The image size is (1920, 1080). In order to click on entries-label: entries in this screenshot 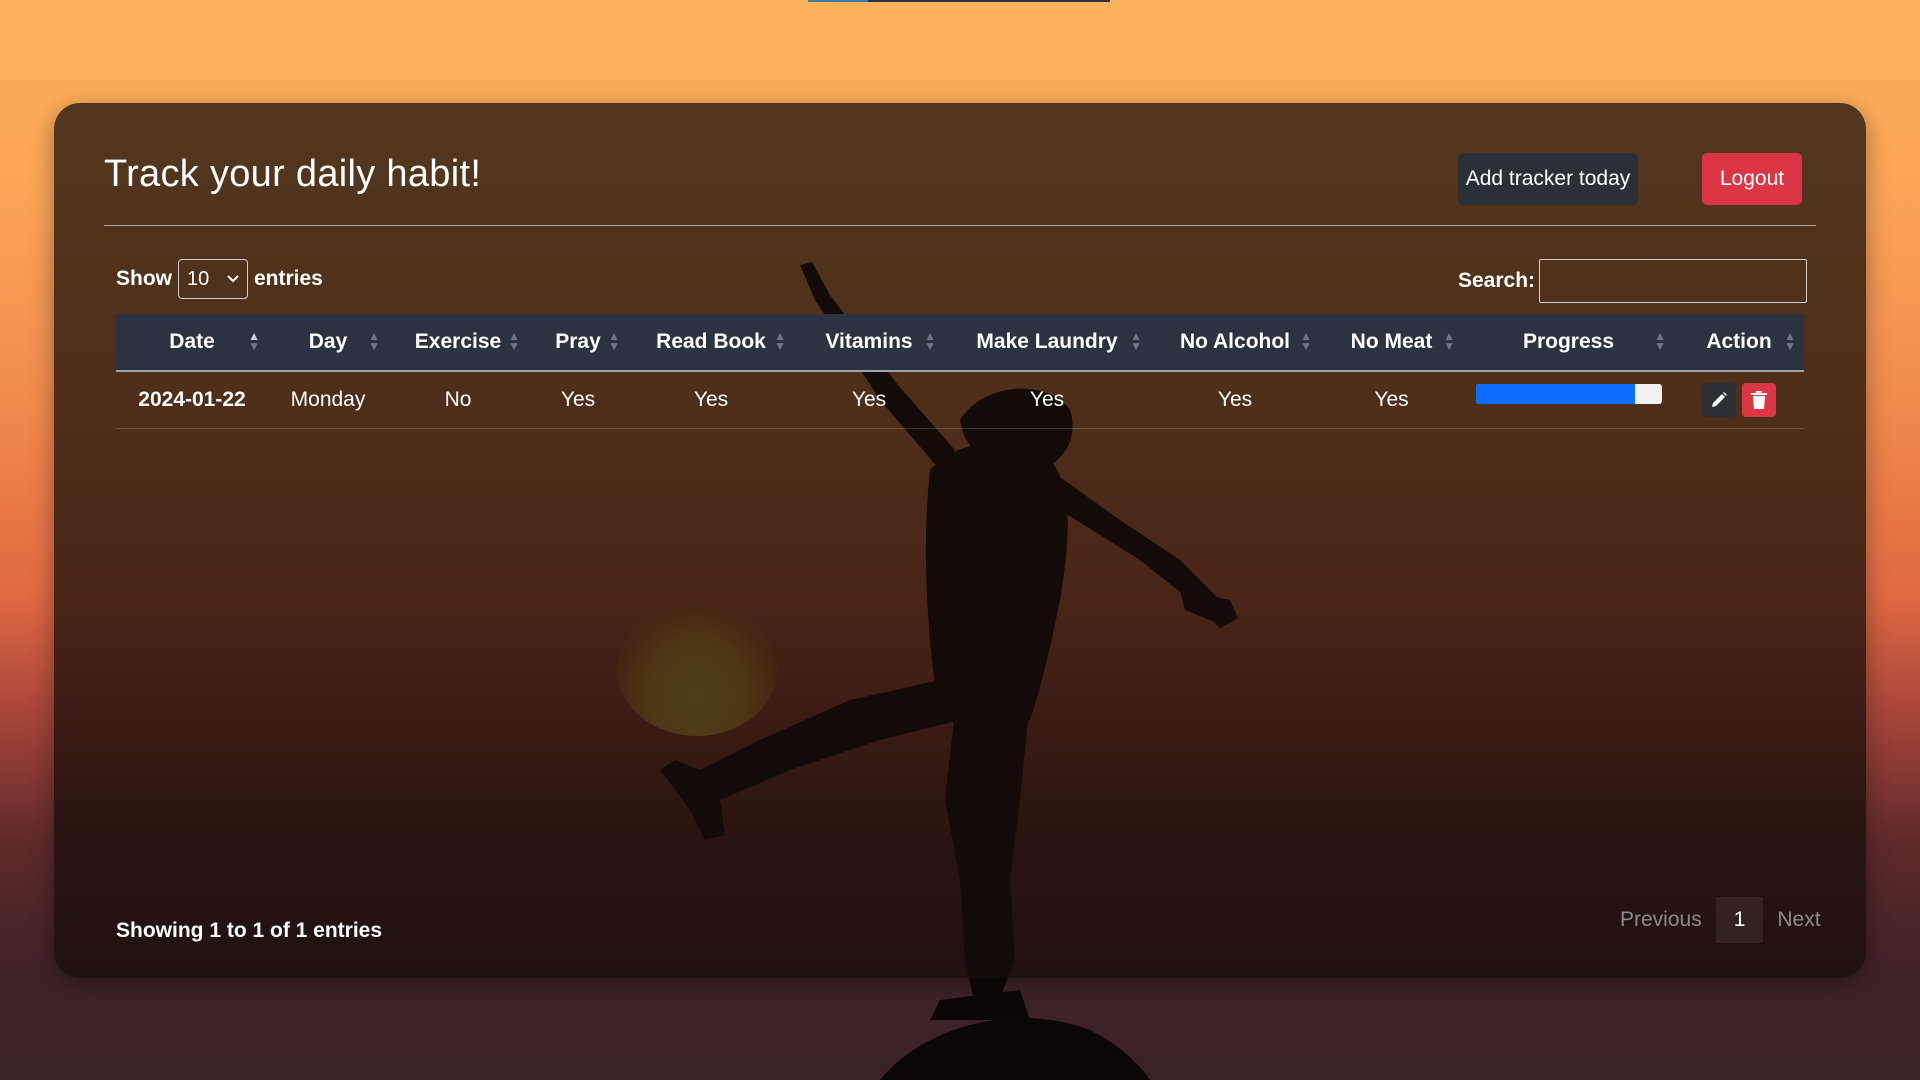, I will do `click(288, 278)`.